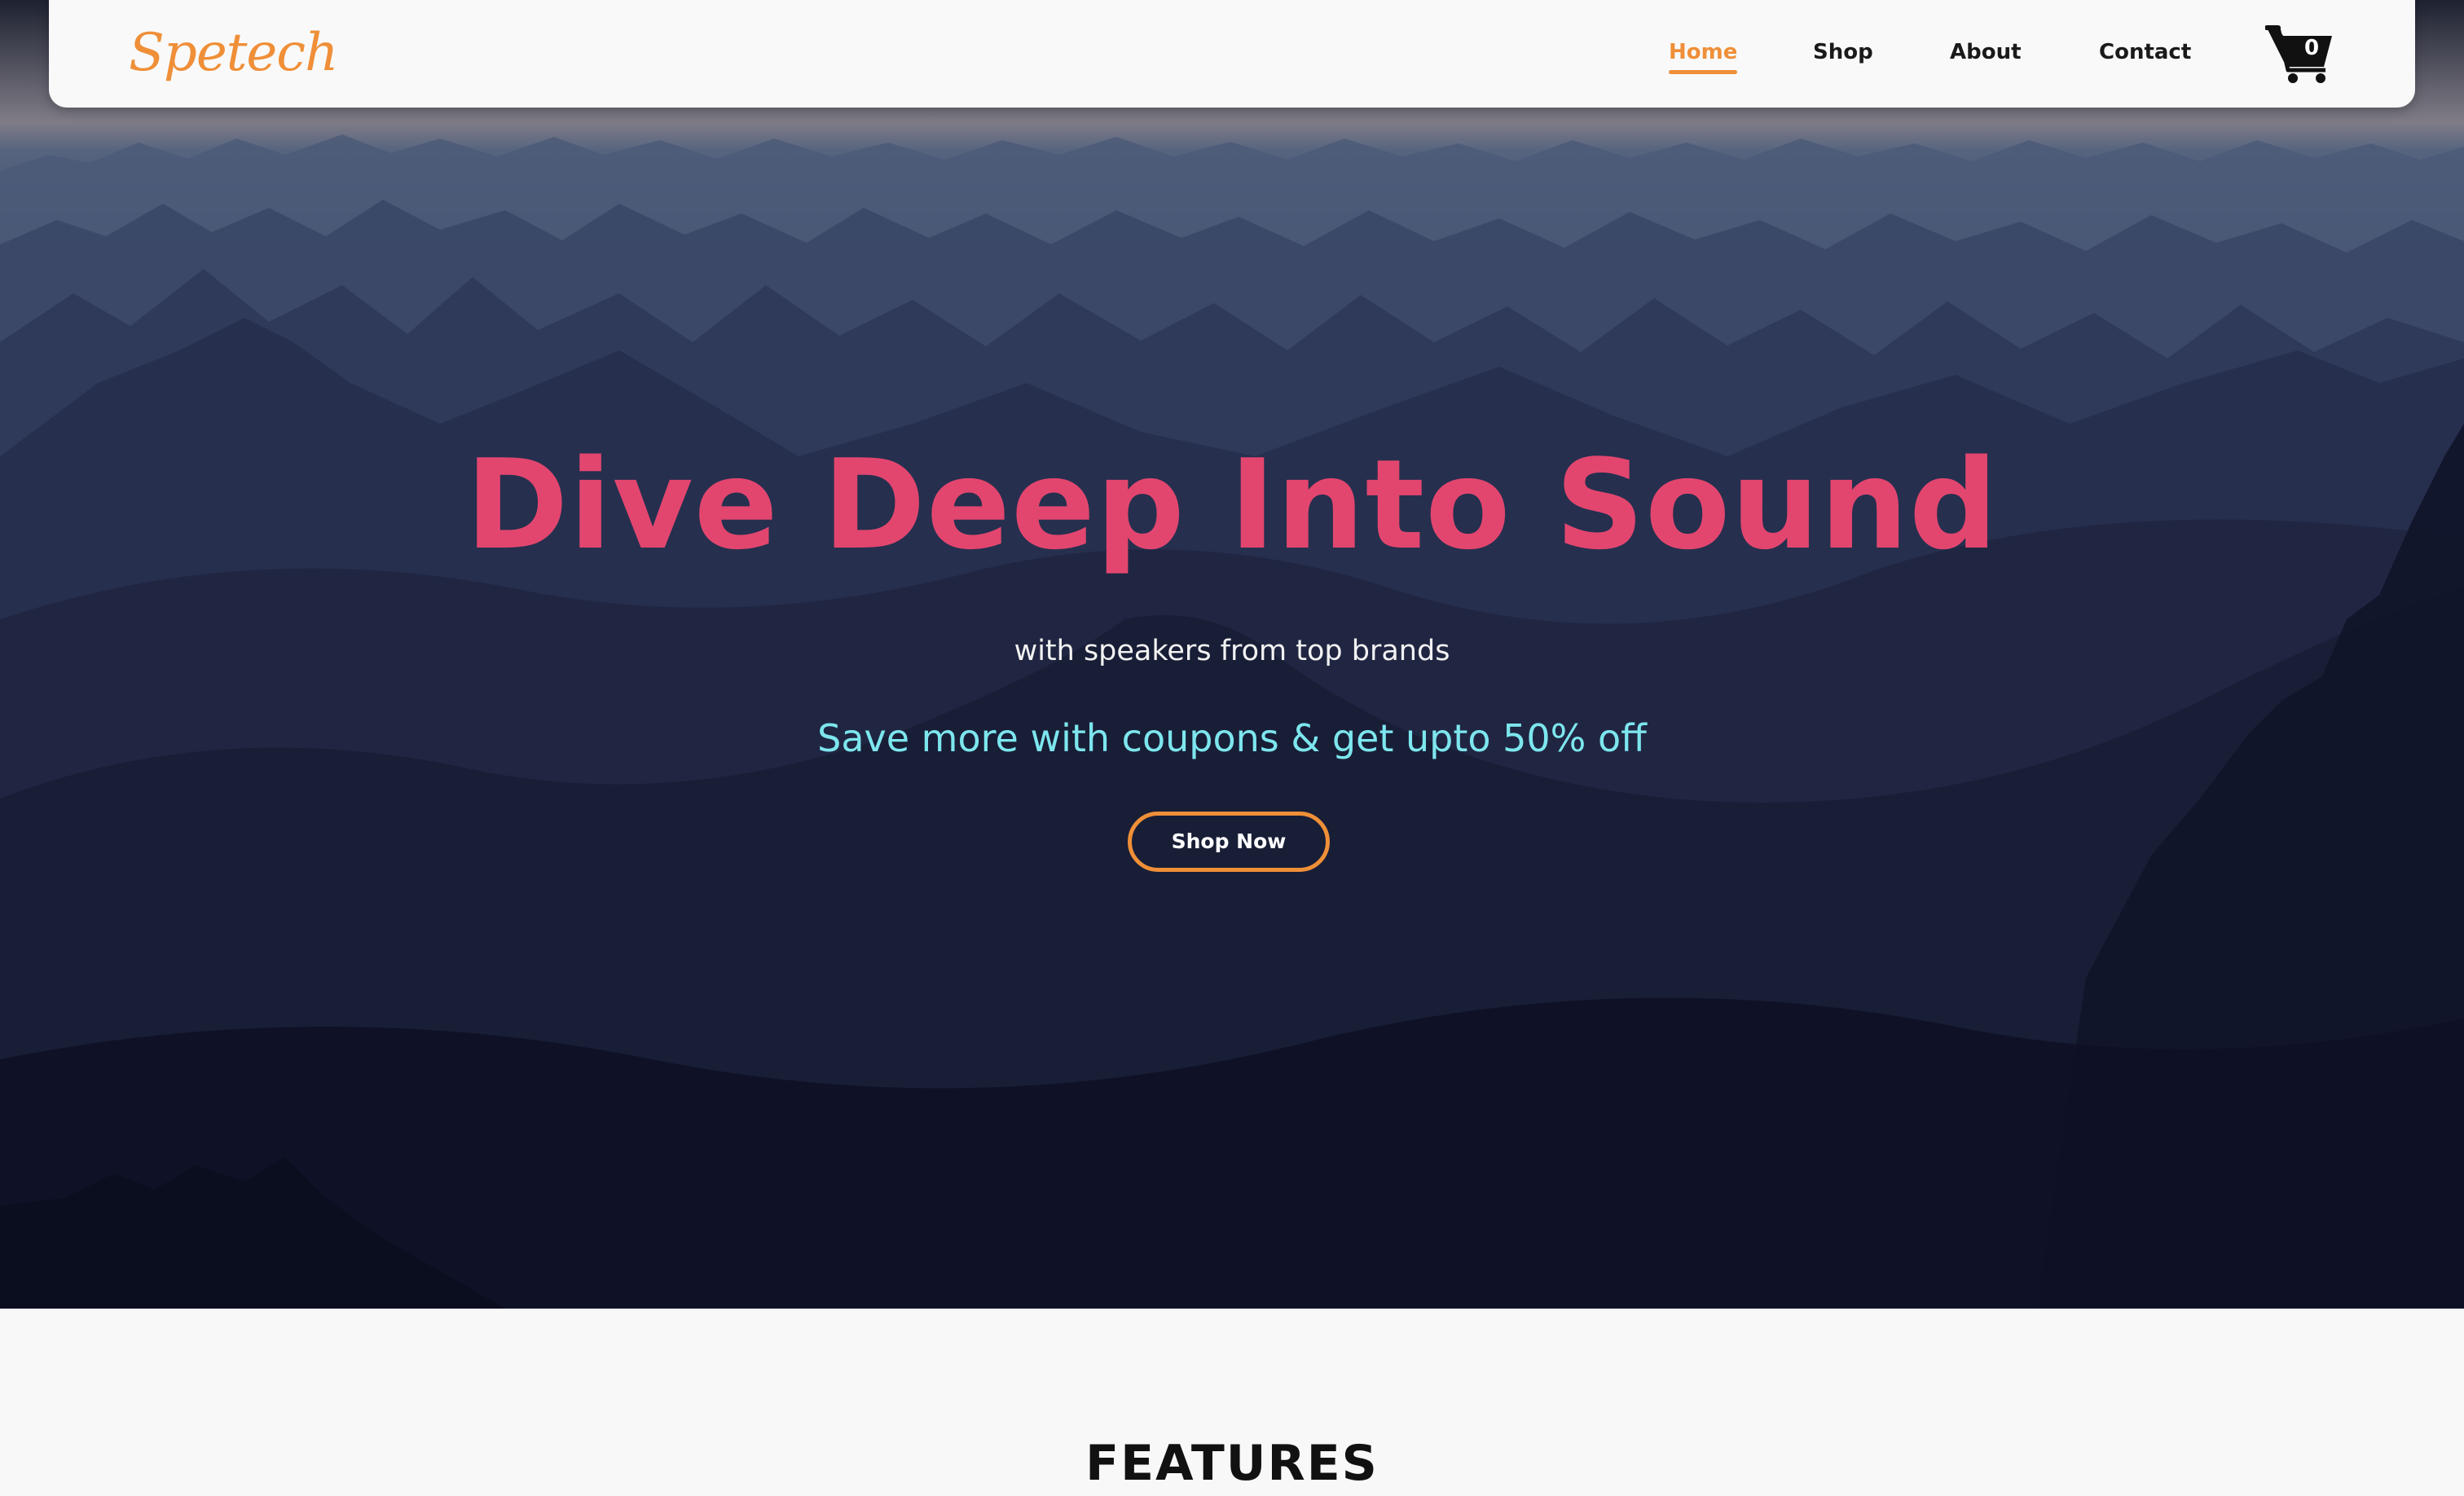  Describe the element at coordinates (1703, 52) in the screenshot. I see `nav-link-home-label: Home` at that location.